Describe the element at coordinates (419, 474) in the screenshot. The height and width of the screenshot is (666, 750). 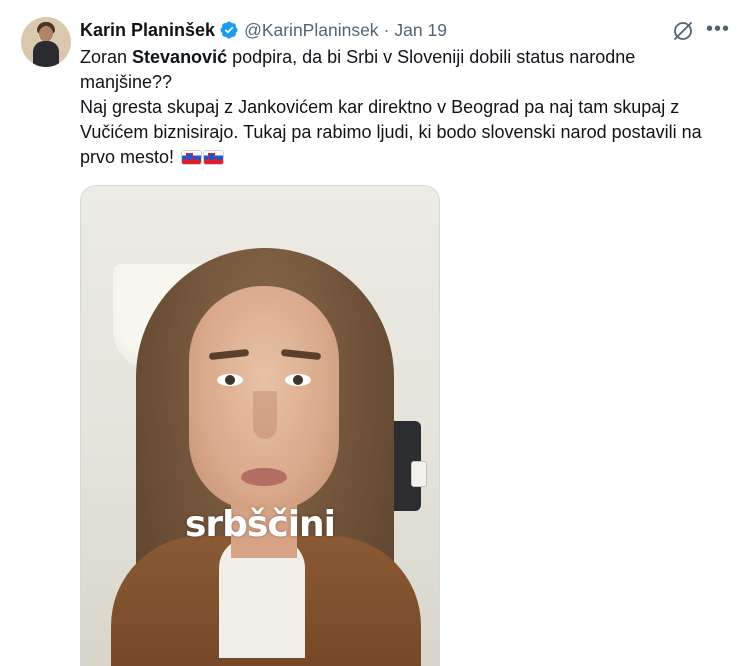
I see `wall-outlet` at that location.